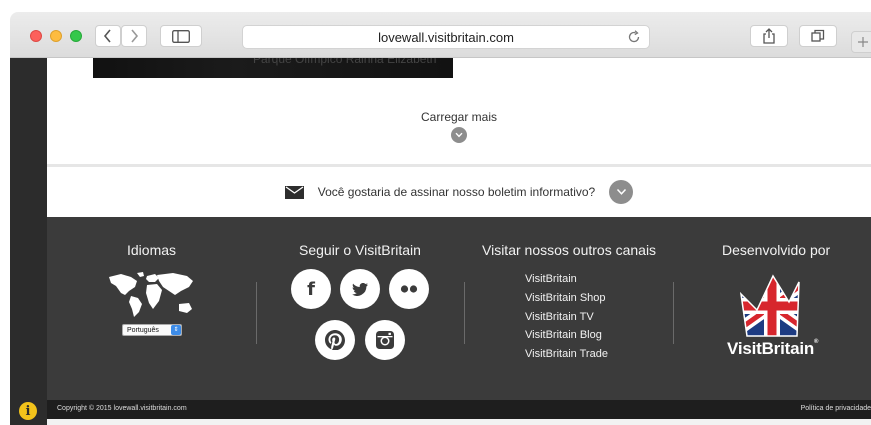 This screenshot has width=871, height=425. Describe the element at coordinates (566, 354) in the screenshot. I see `channel-link-trade: VisitBritain Trade` at that location.